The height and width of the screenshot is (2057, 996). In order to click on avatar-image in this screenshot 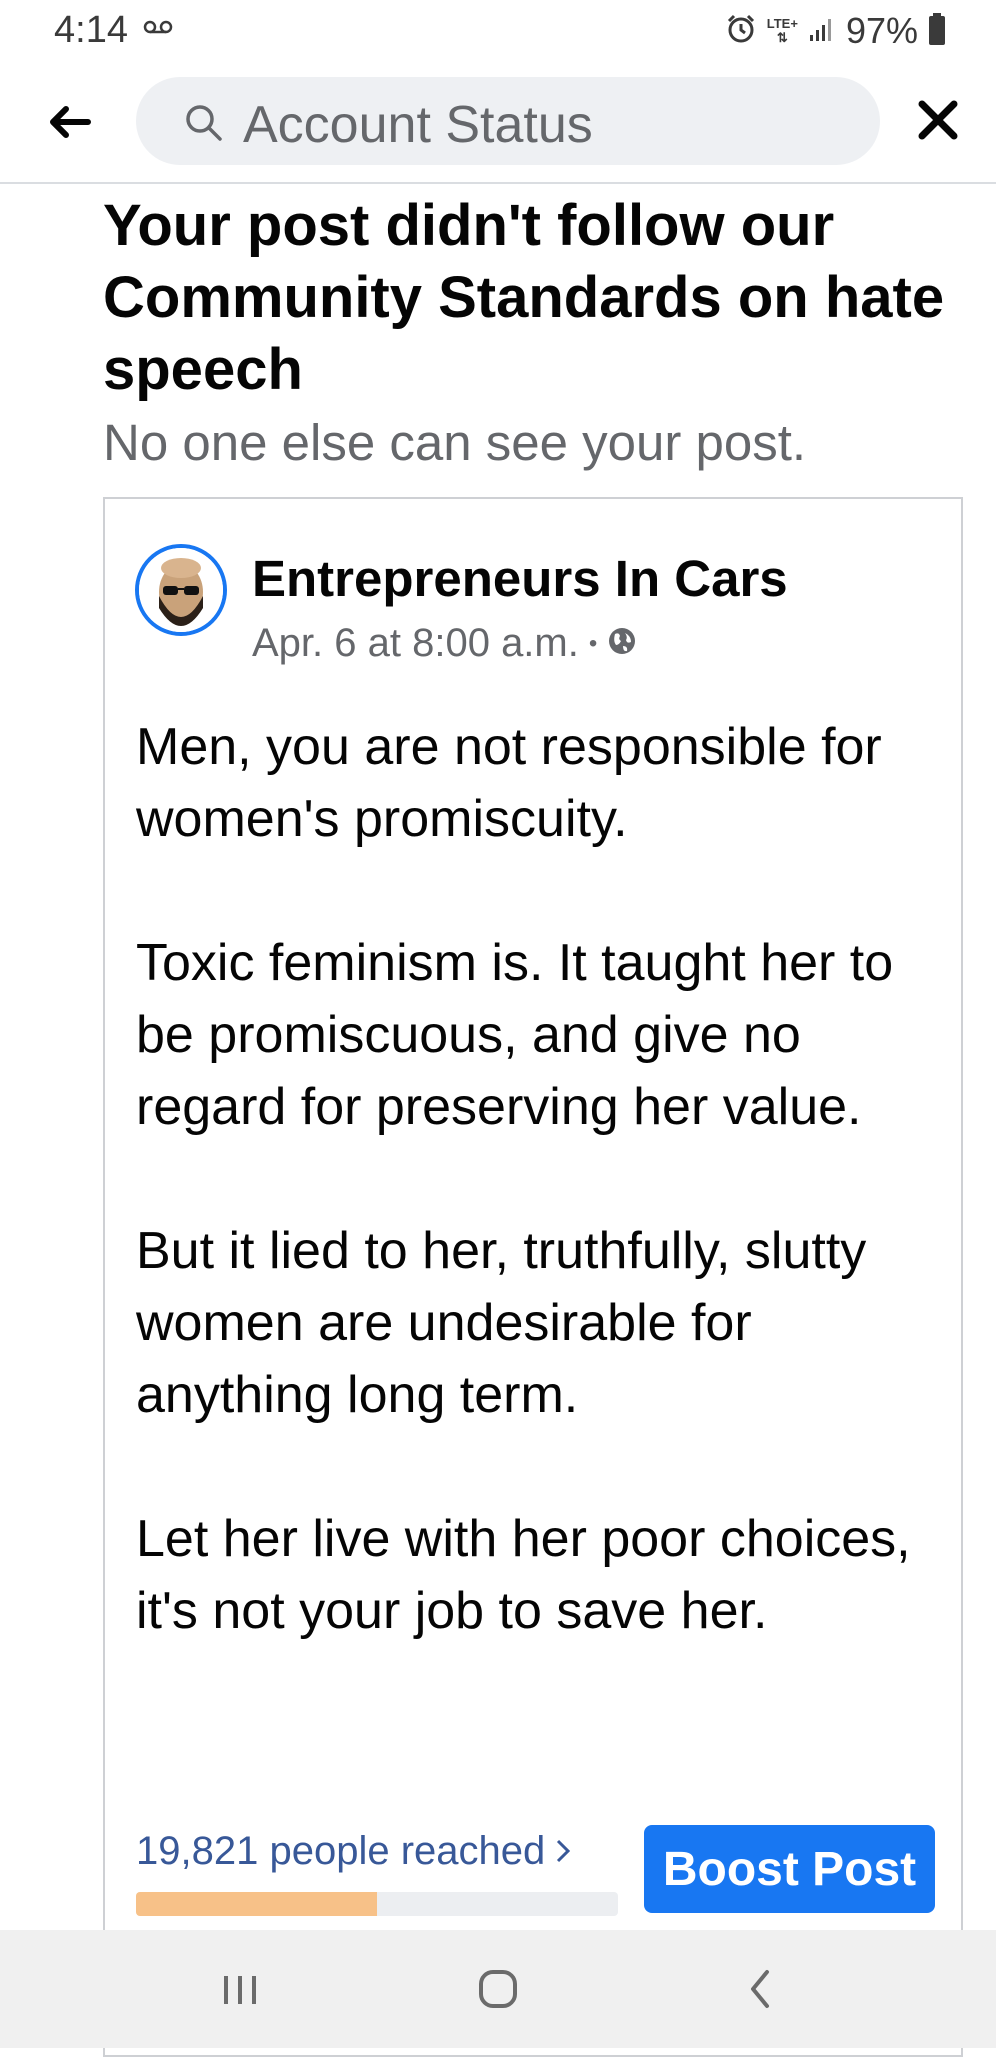, I will do `click(181, 590)`.